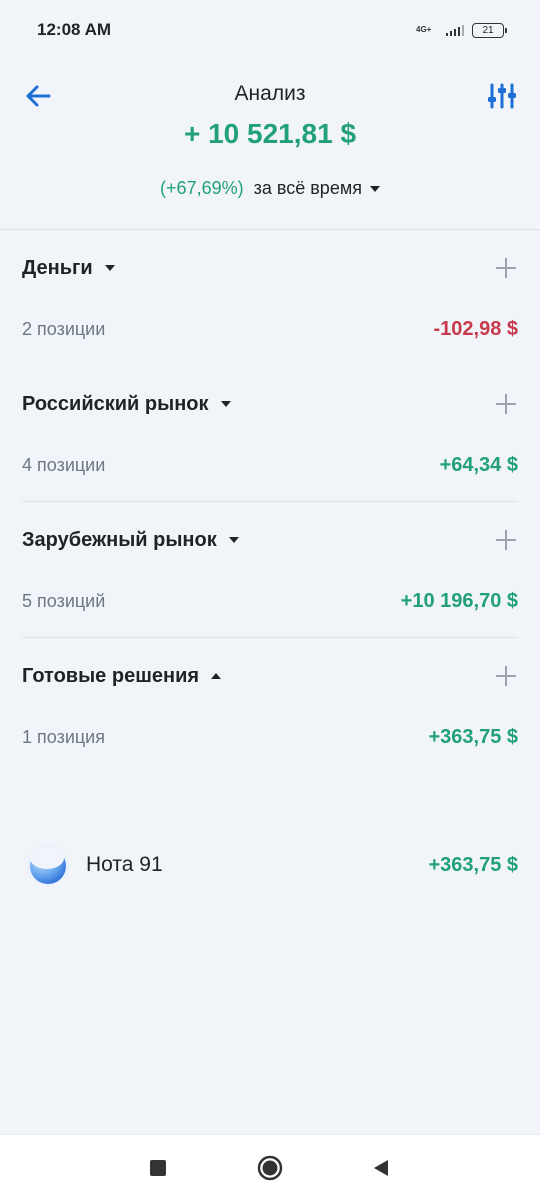 The width and height of the screenshot is (540, 1200). What do you see at coordinates (202, 188) in the screenshot?
I see `profit-percent: (+67,69%)` at bounding box center [202, 188].